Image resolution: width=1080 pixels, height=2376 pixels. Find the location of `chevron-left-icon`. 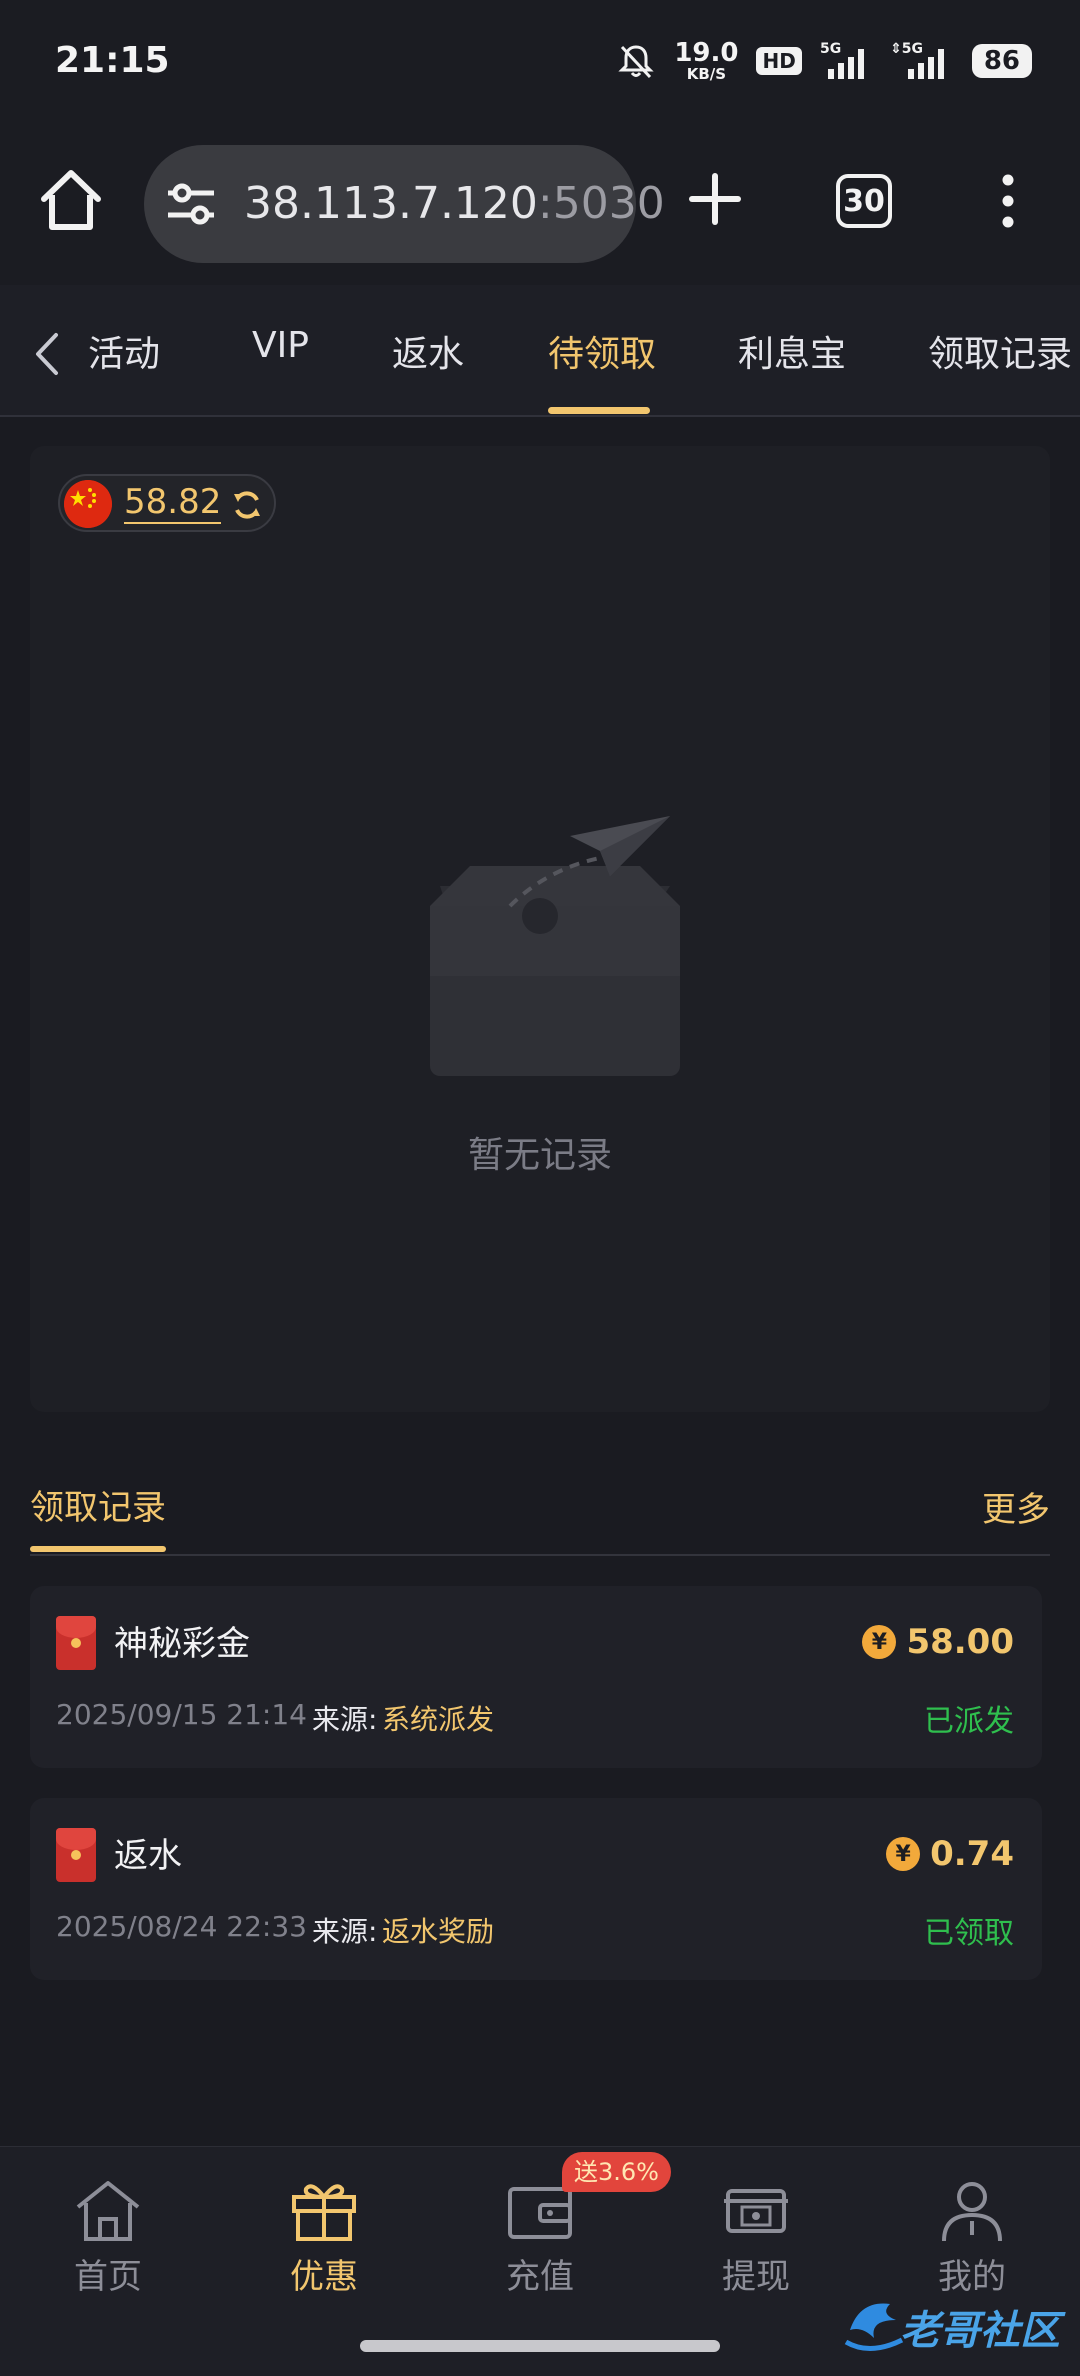

chevron-left-icon is located at coordinates (48, 354).